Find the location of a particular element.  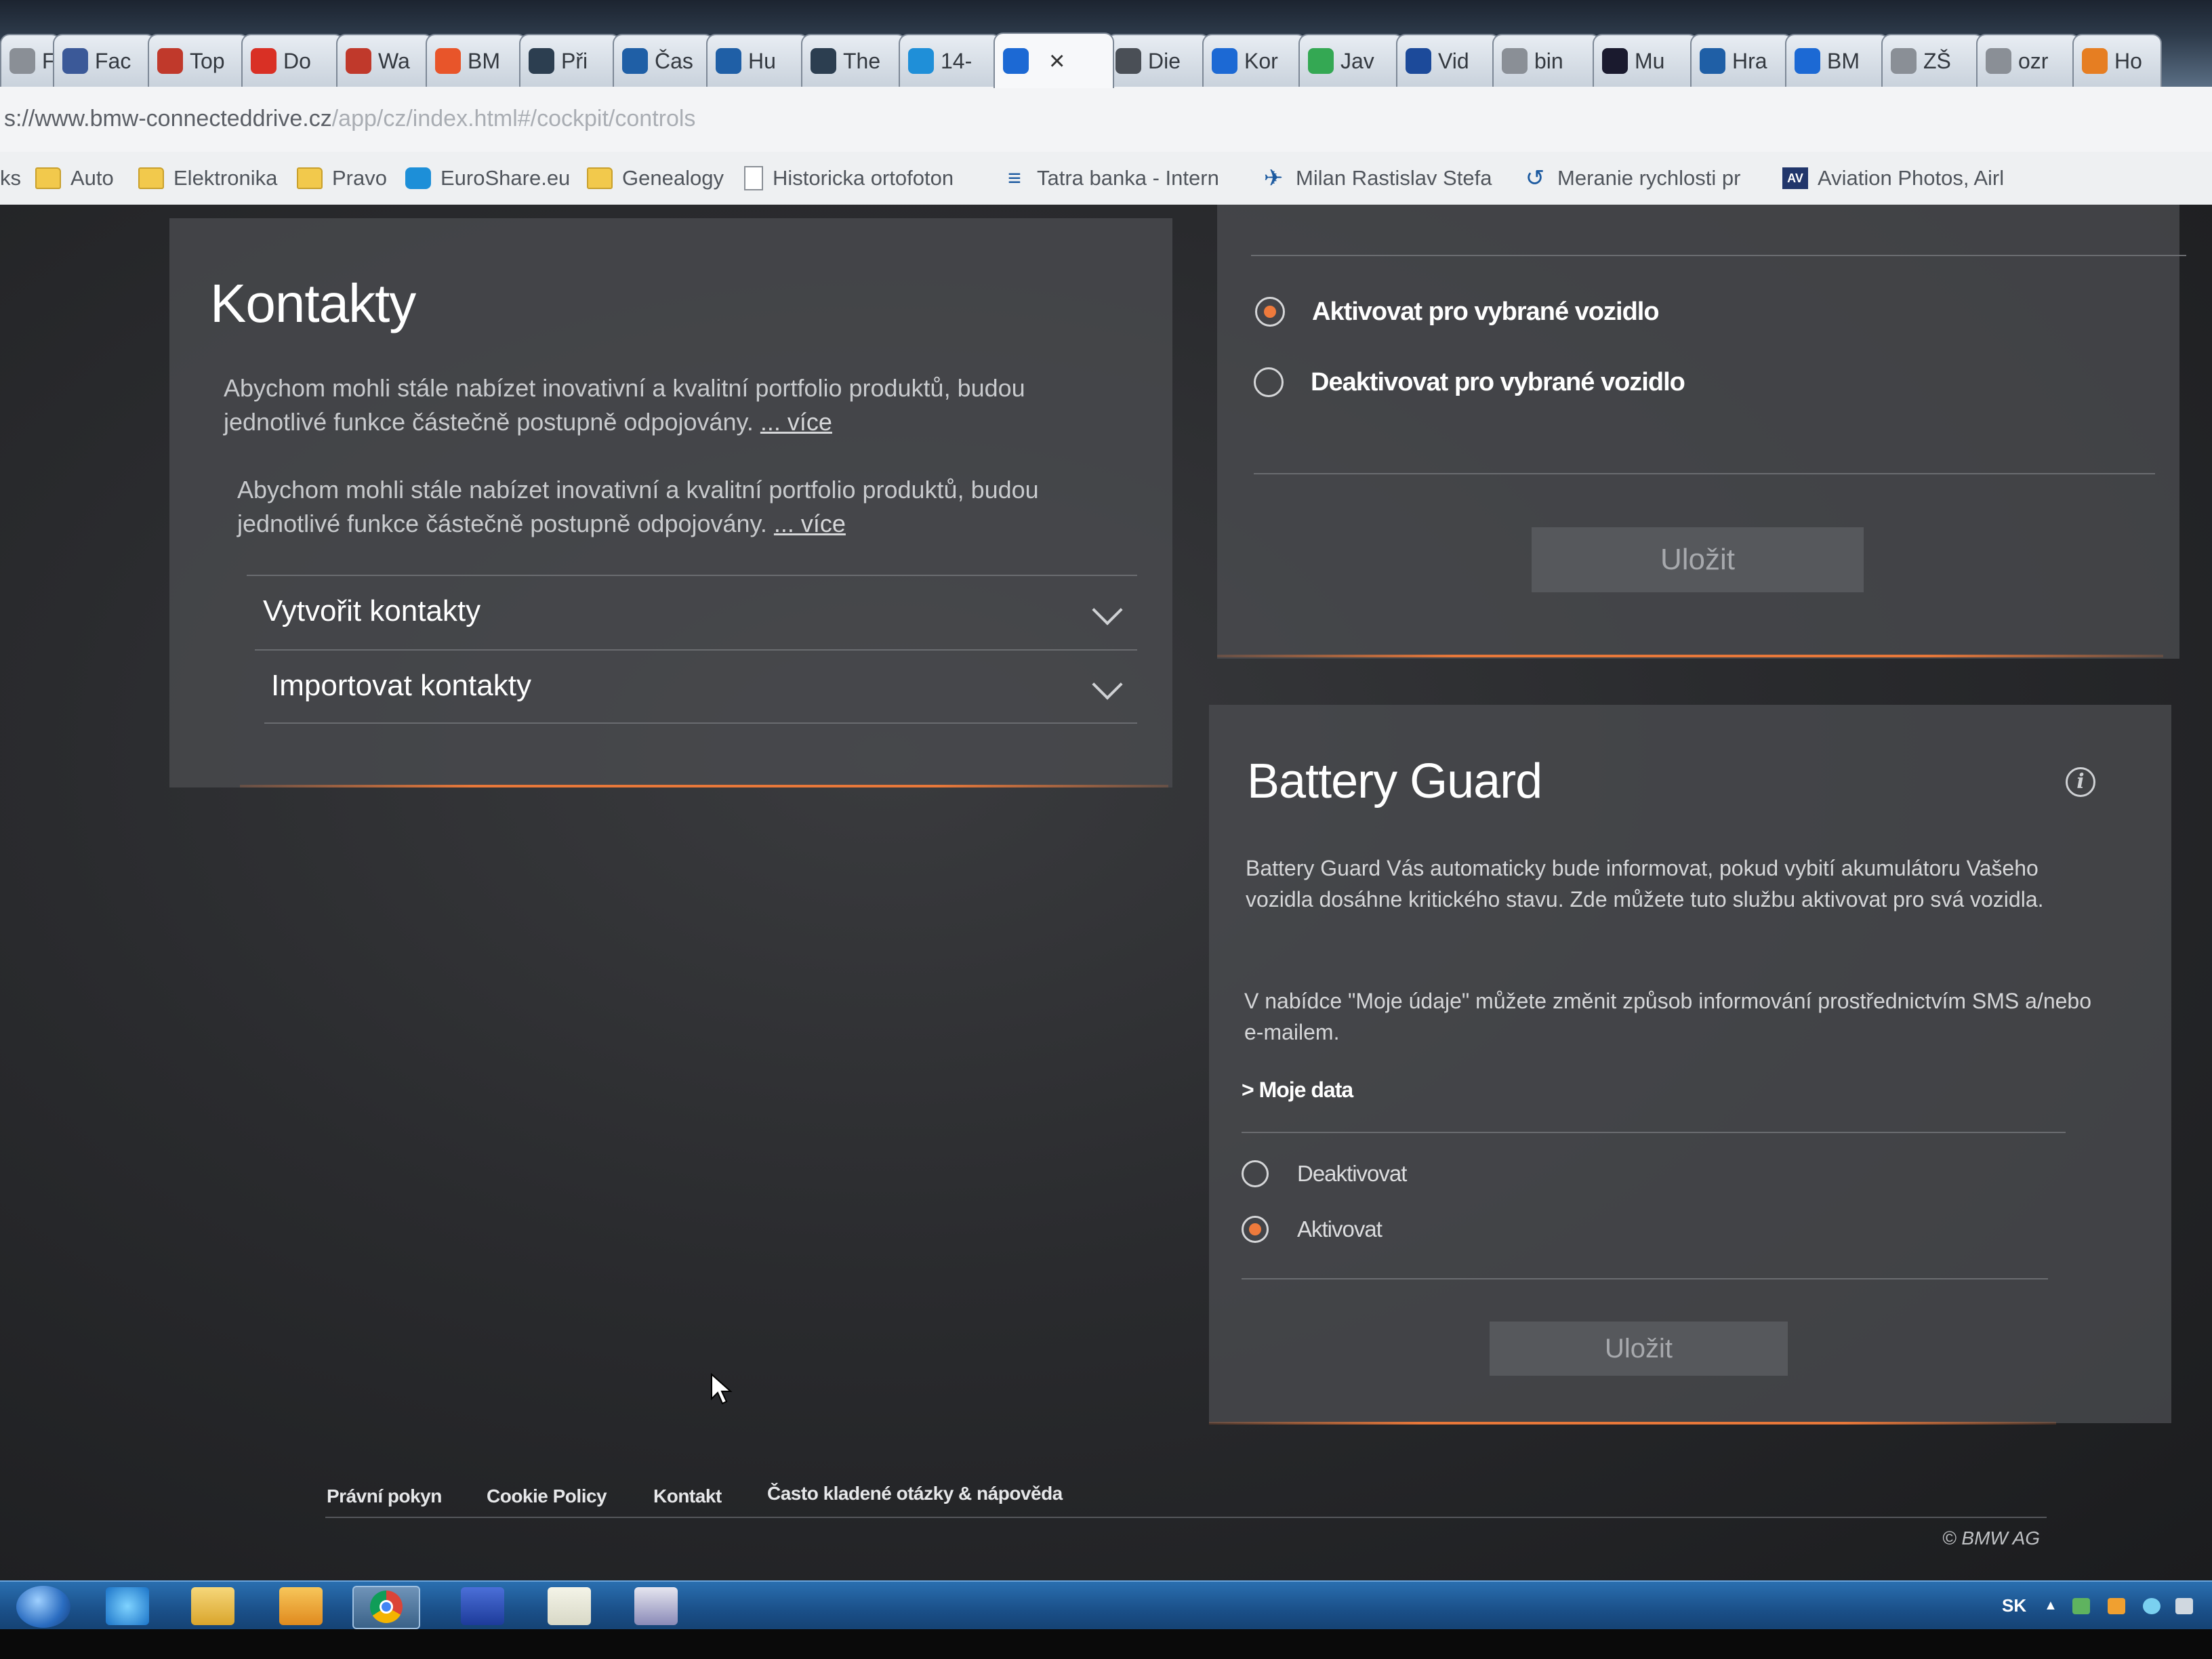

browser-tab: × is located at coordinates (1054, 61).